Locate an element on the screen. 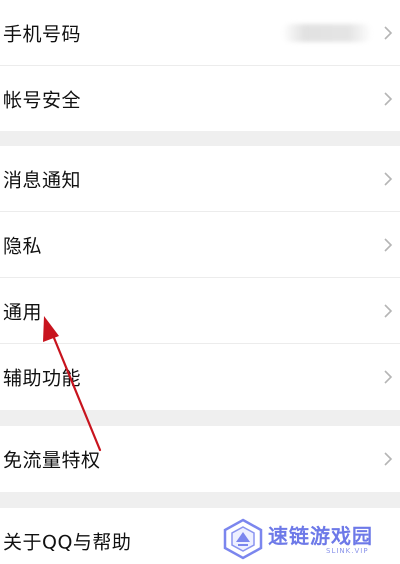 Image resolution: width=400 pixels, height=564 pixels. watermark-subtext: SLINK.VIP is located at coordinates (347, 551).